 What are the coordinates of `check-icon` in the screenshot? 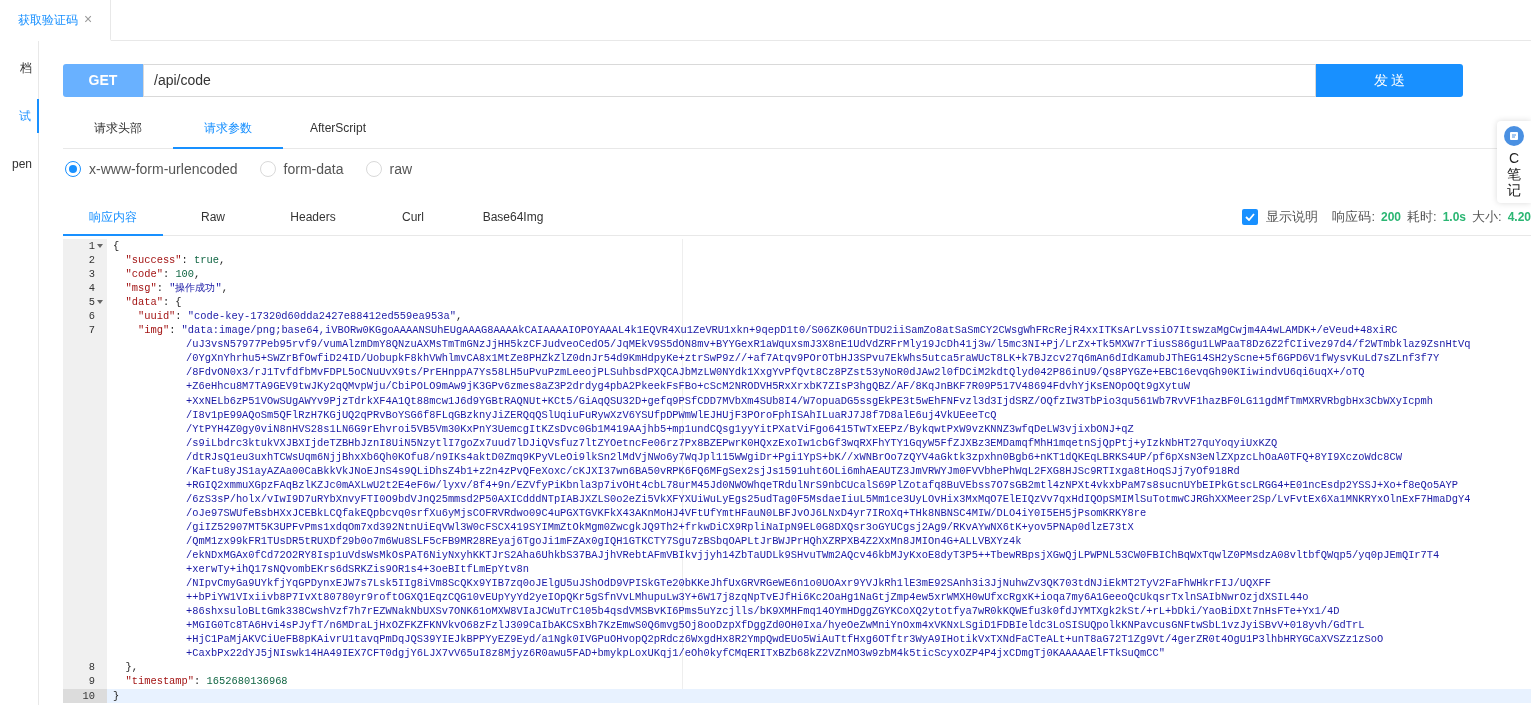 It's located at (1250, 217).